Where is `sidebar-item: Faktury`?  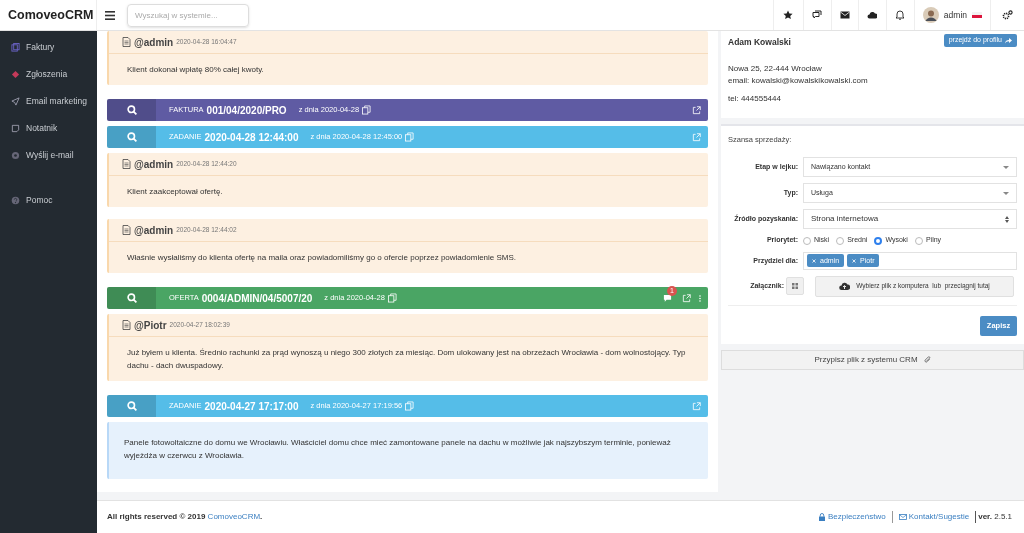
sidebar-item: Faktury is located at coordinates (48, 47).